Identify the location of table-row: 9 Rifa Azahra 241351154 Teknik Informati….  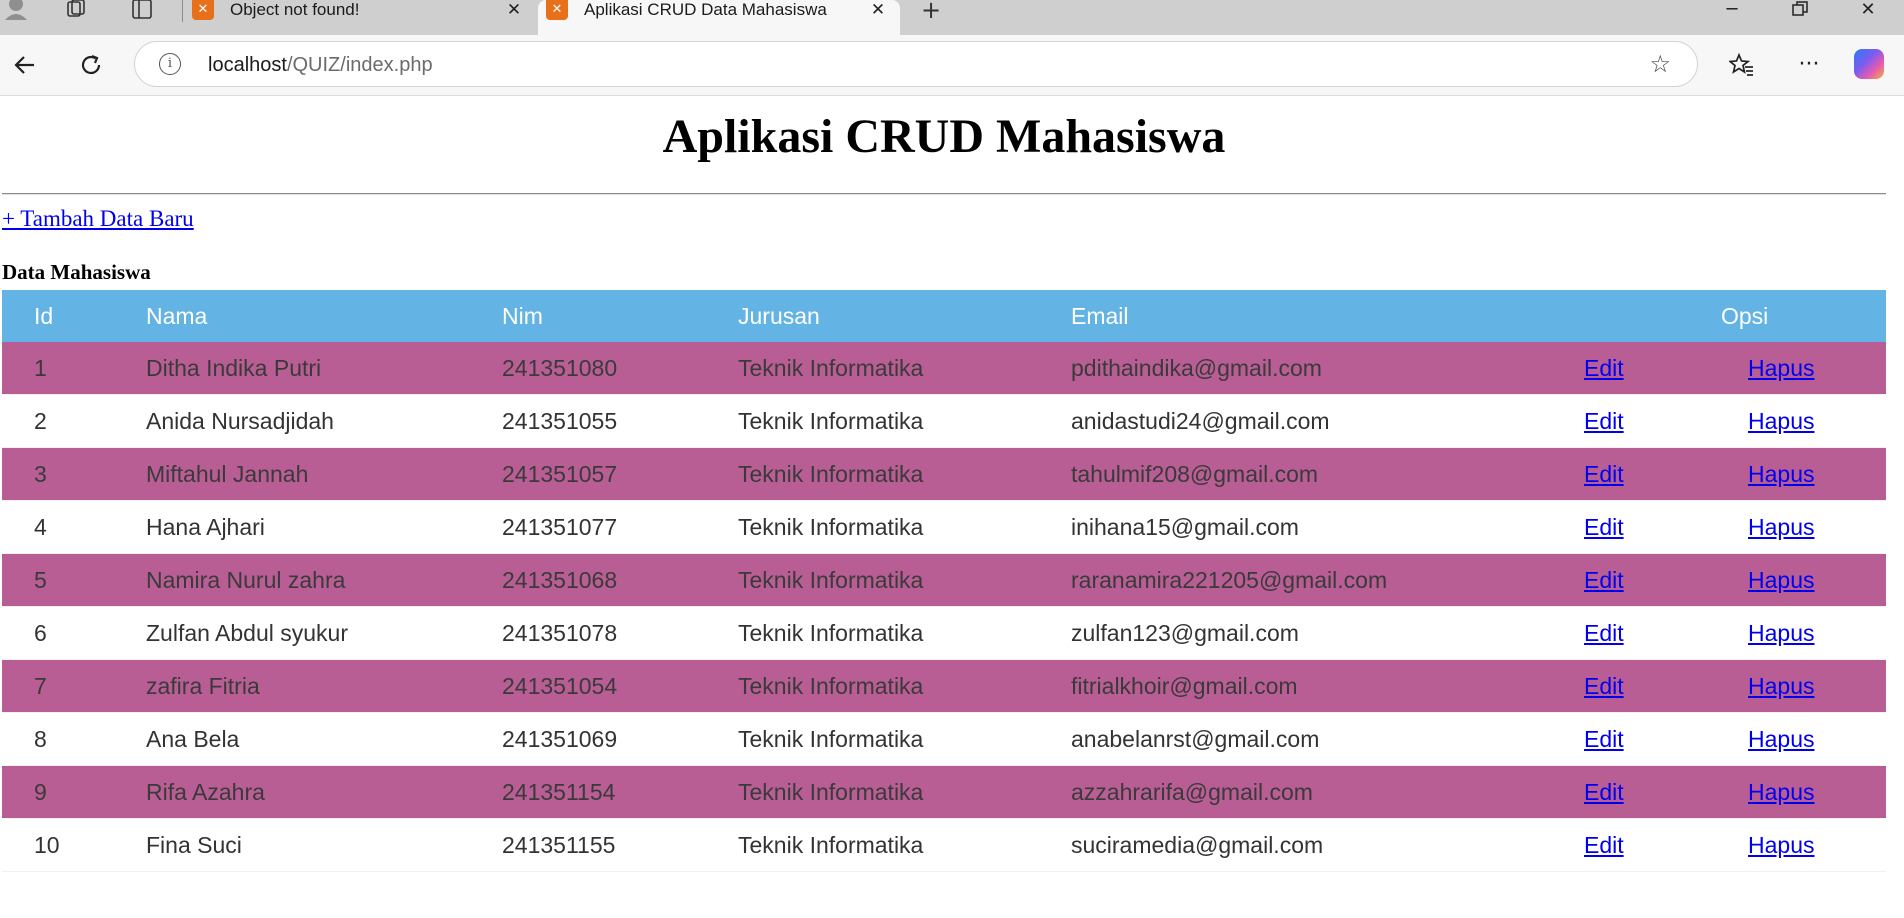
(944, 792).